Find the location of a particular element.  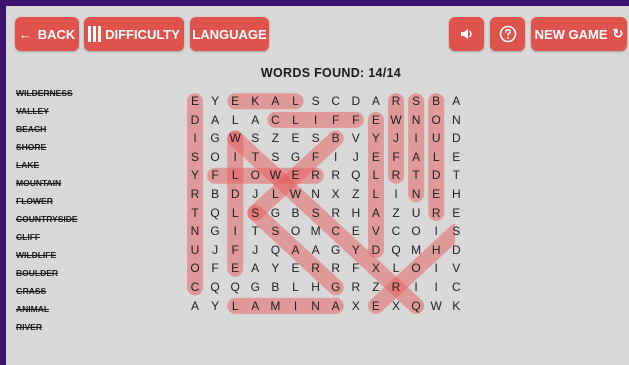

language-button: LANGUAGE is located at coordinates (229, 34).